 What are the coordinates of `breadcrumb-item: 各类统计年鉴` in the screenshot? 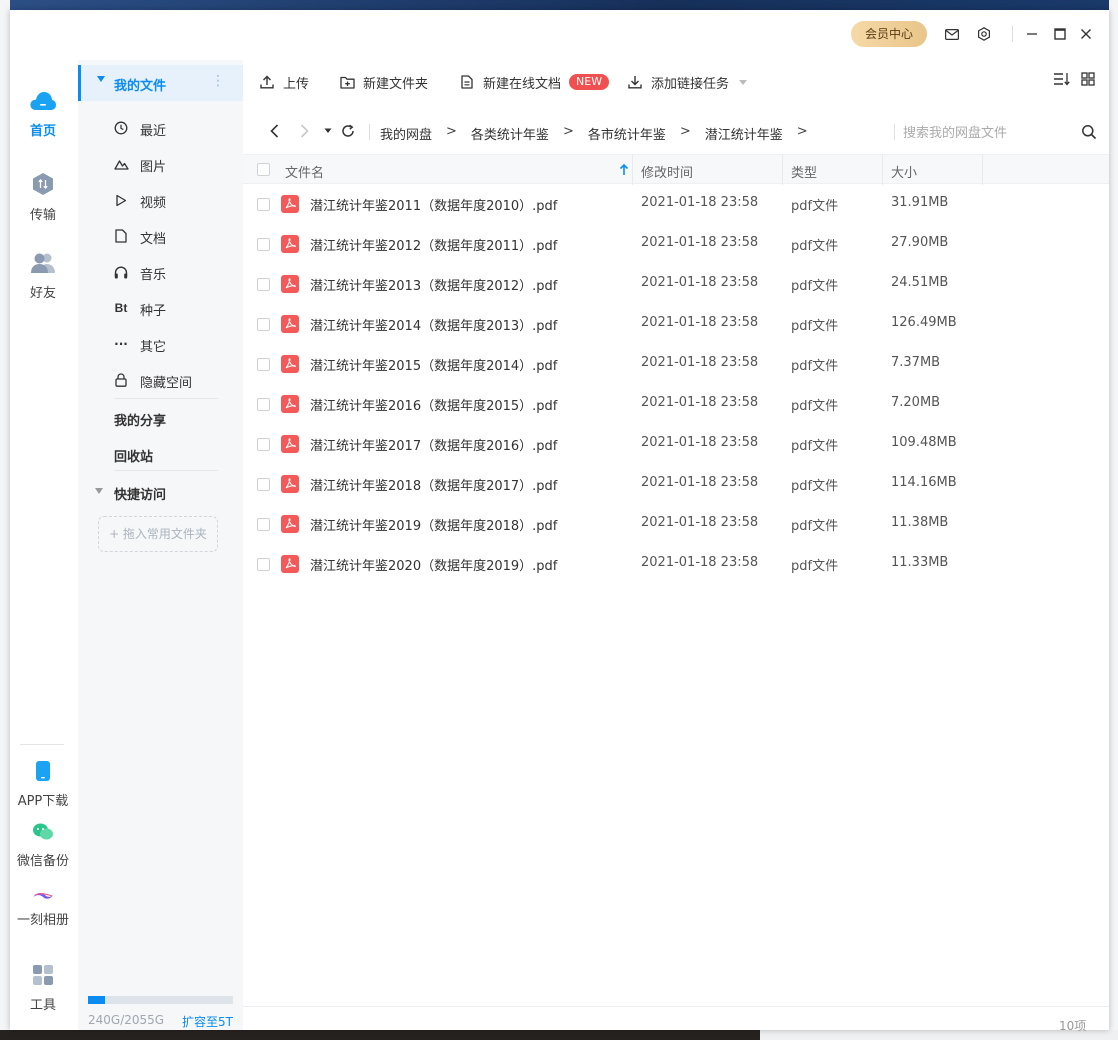 It's located at (510, 133).